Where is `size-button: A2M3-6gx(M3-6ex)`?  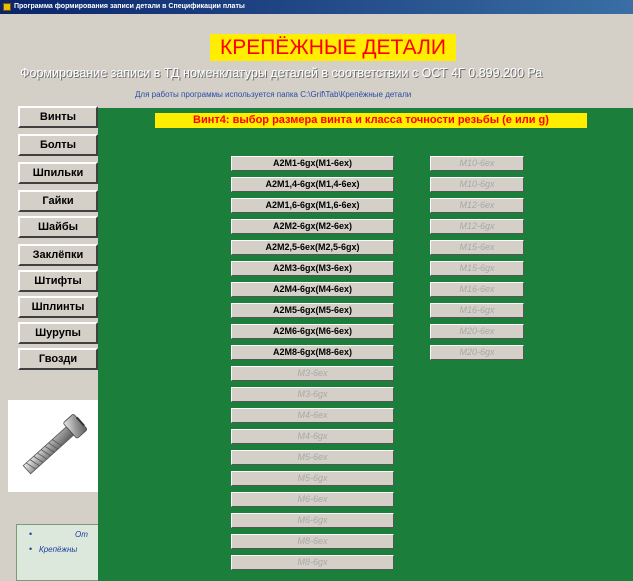
size-button: A2M3-6gx(M3-6ex) is located at coordinates (312, 268).